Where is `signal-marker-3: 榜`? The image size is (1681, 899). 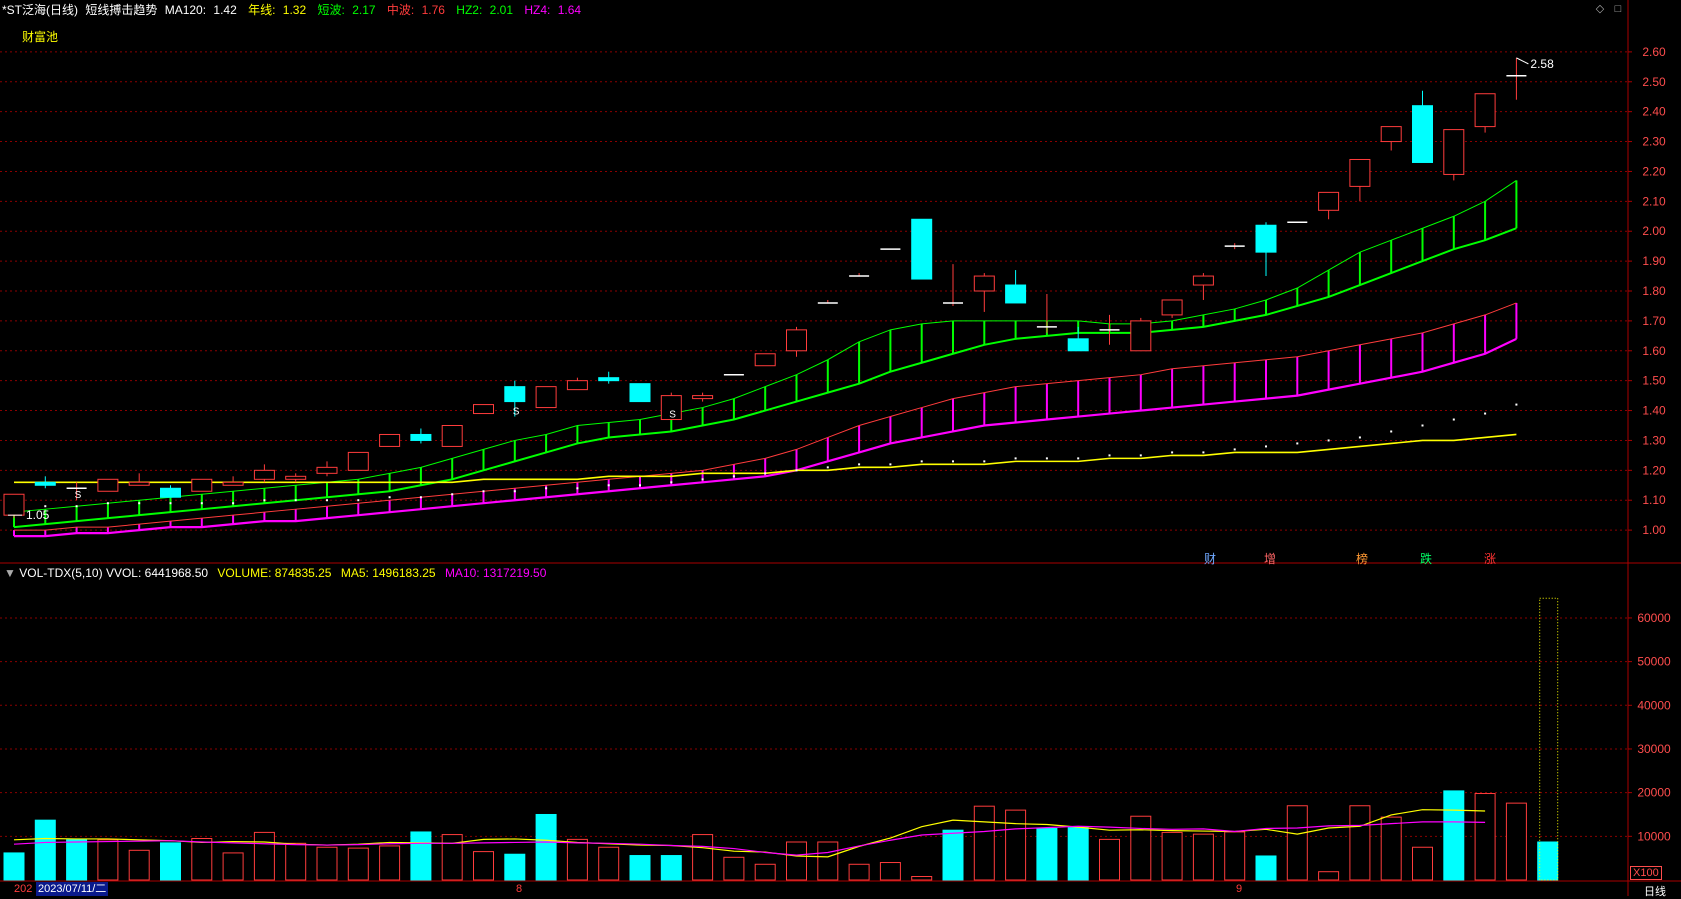
signal-marker-3: 榜 is located at coordinates (1362, 558).